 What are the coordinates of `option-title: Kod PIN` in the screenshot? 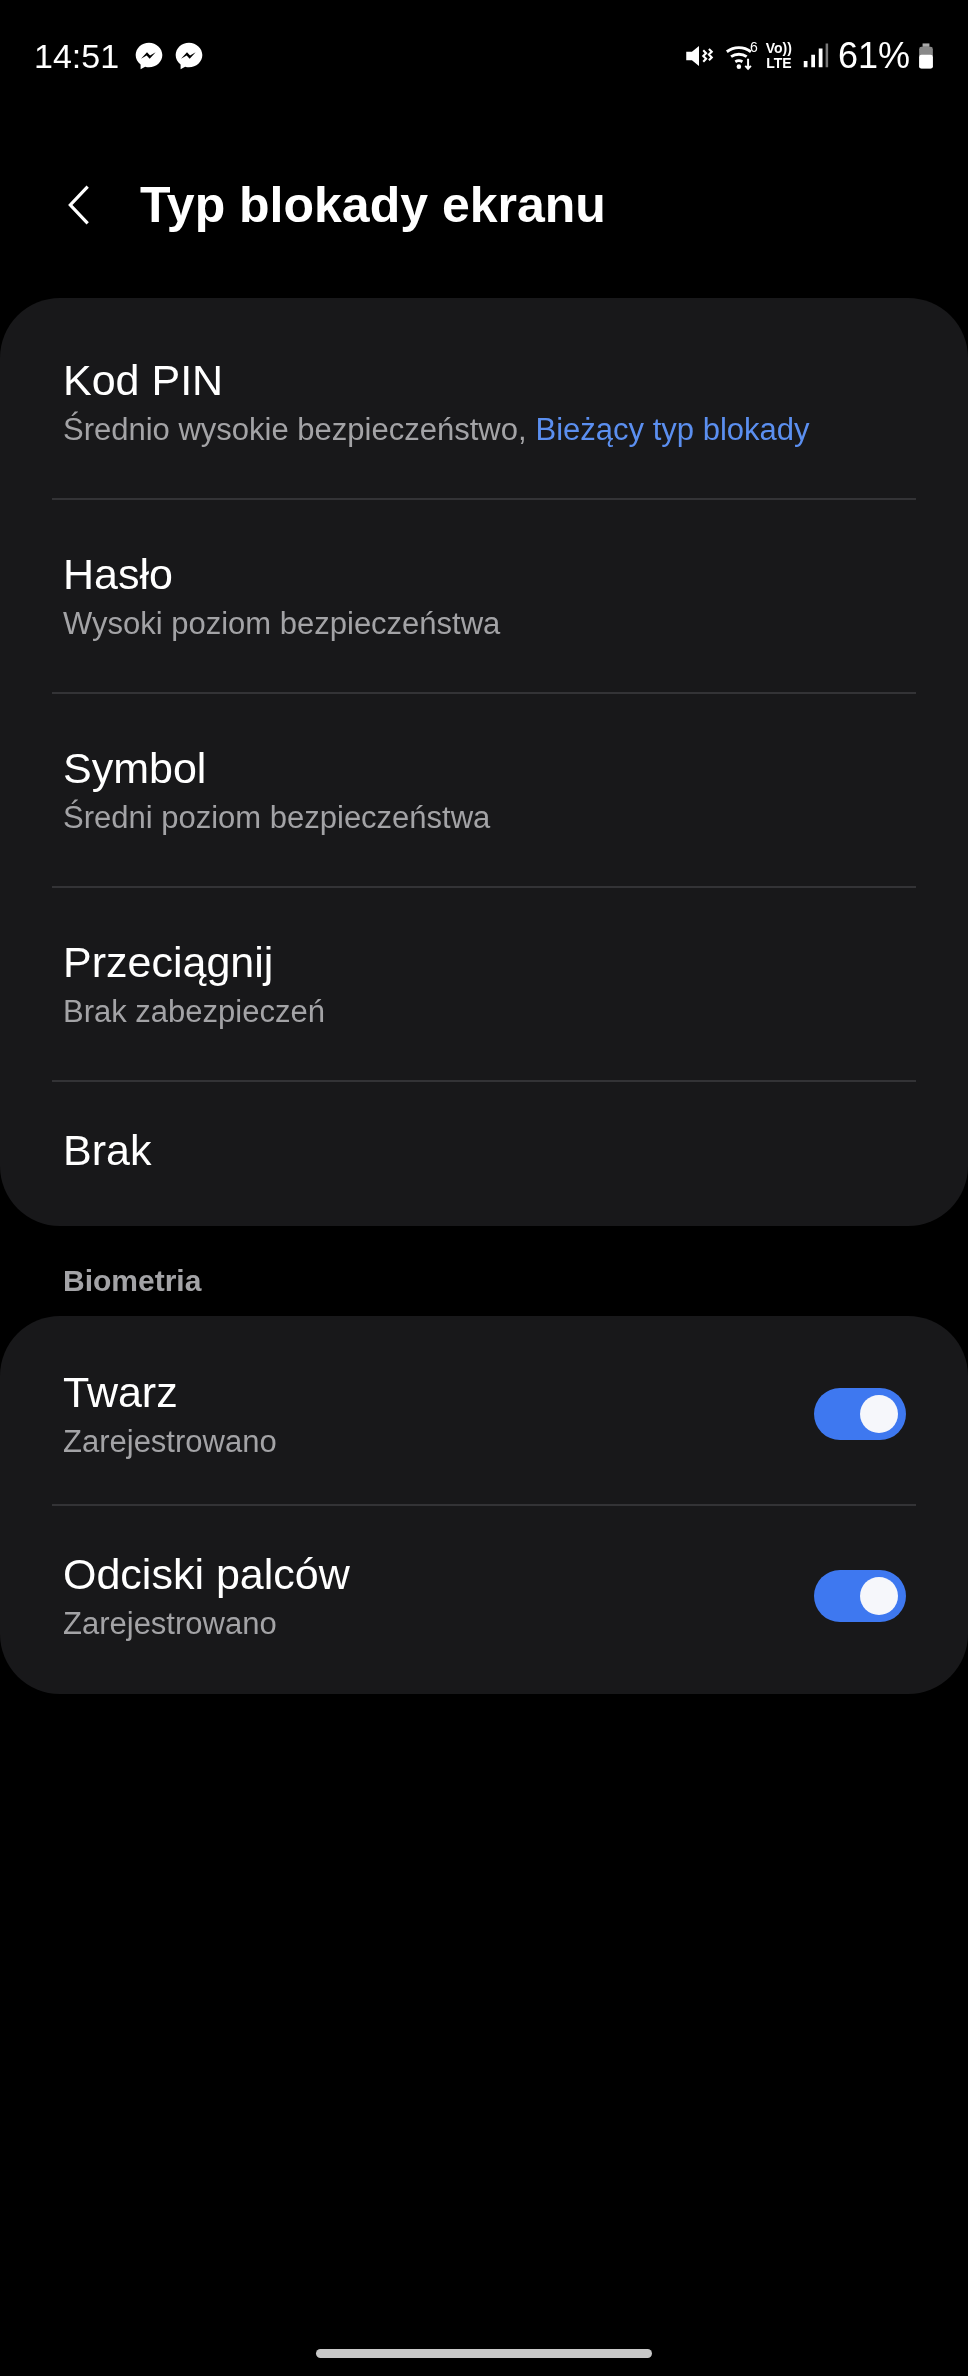 It's located at (144, 380).